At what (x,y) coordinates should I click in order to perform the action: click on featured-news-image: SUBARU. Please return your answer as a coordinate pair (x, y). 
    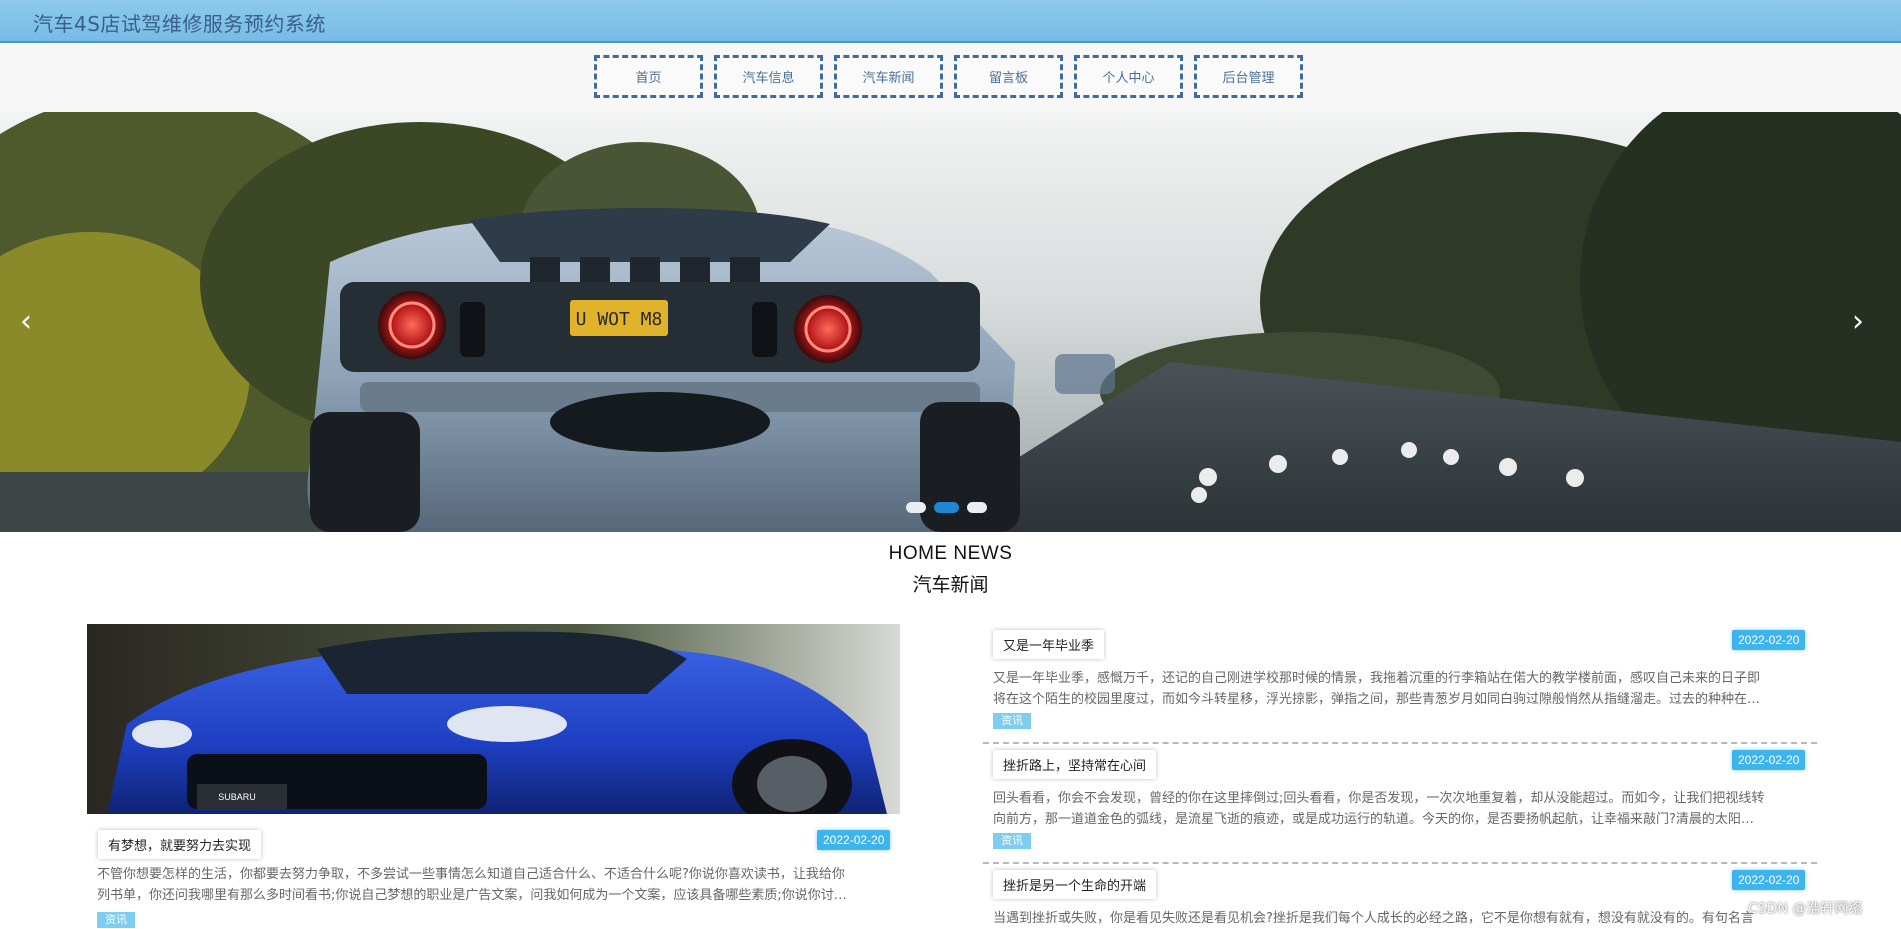
    Looking at the image, I should click on (493, 719).